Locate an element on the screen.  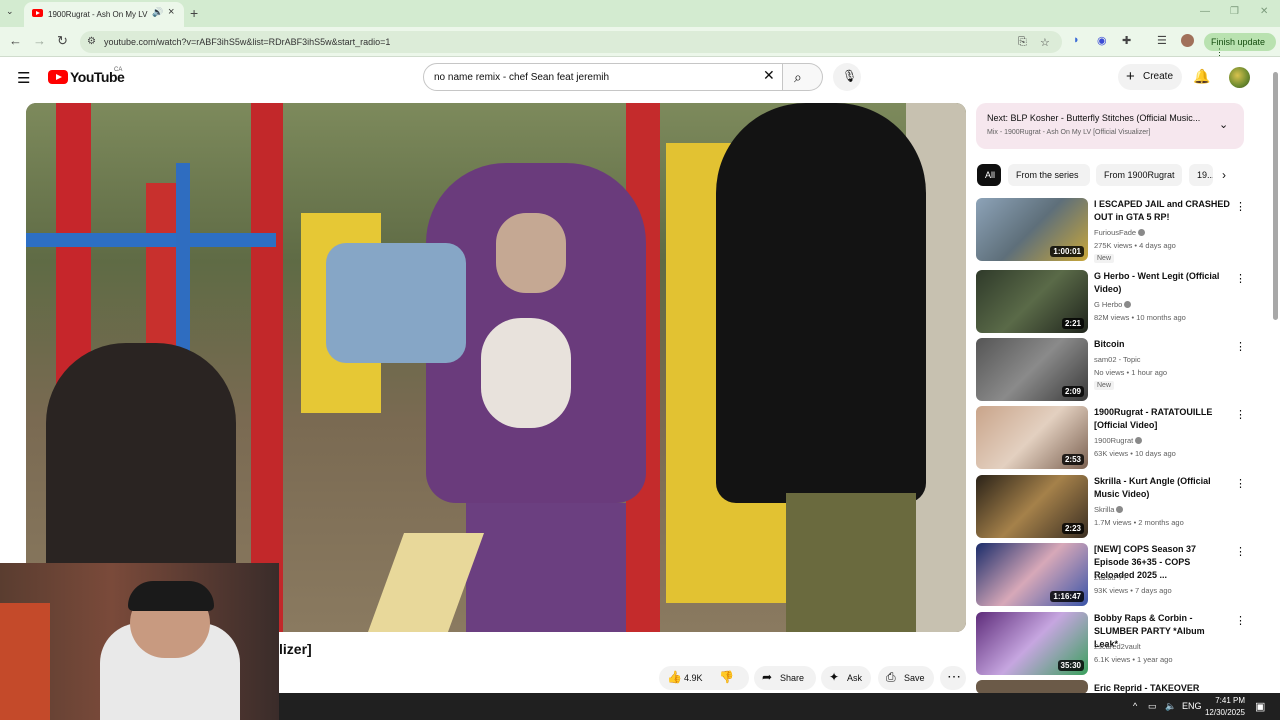
finish-update-button: Finish update ⋮ is located at coordinates (1240, 45).